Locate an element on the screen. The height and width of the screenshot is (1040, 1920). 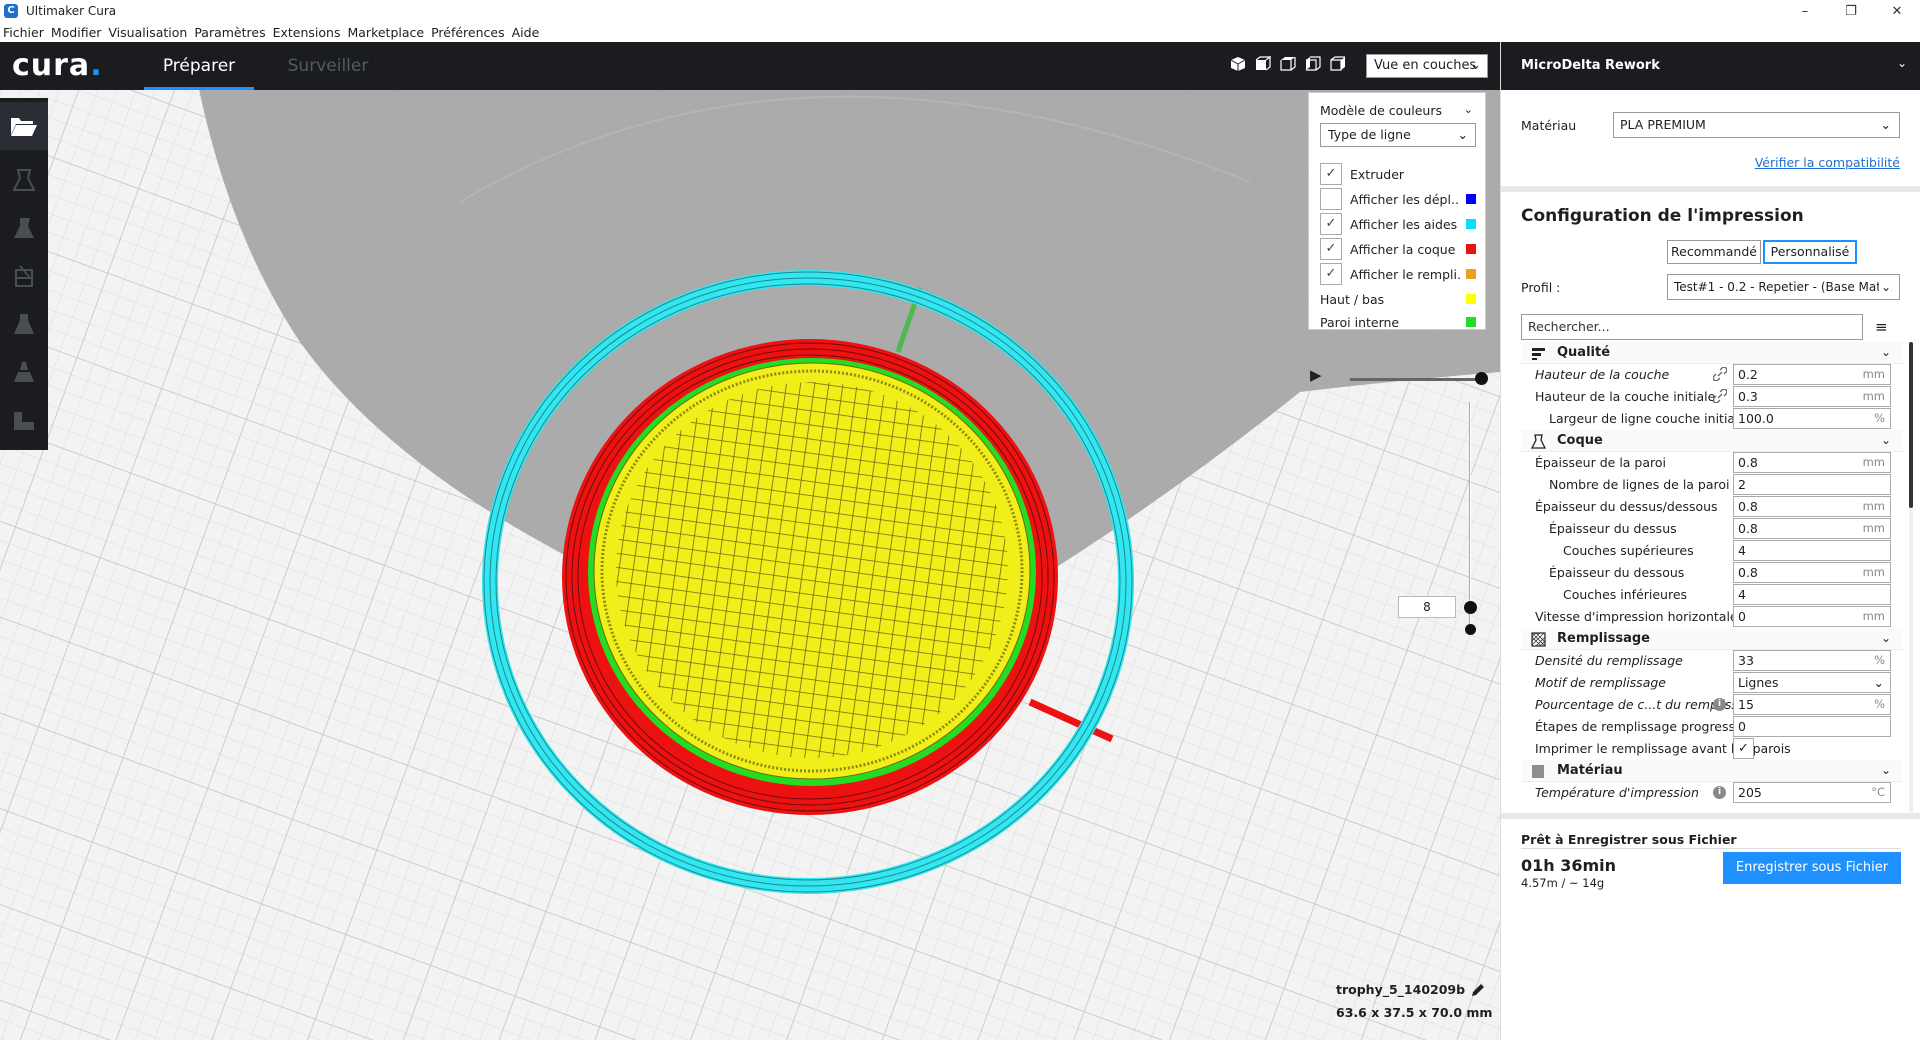
helpers-checkbox: ✓ is located at coordinates (1331, 224).